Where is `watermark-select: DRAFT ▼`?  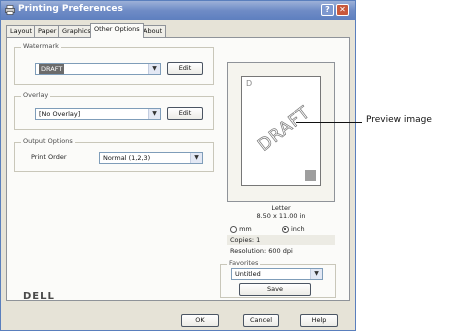
watermark-select: DRAFT ▼ is located at coordinates (98, 69).